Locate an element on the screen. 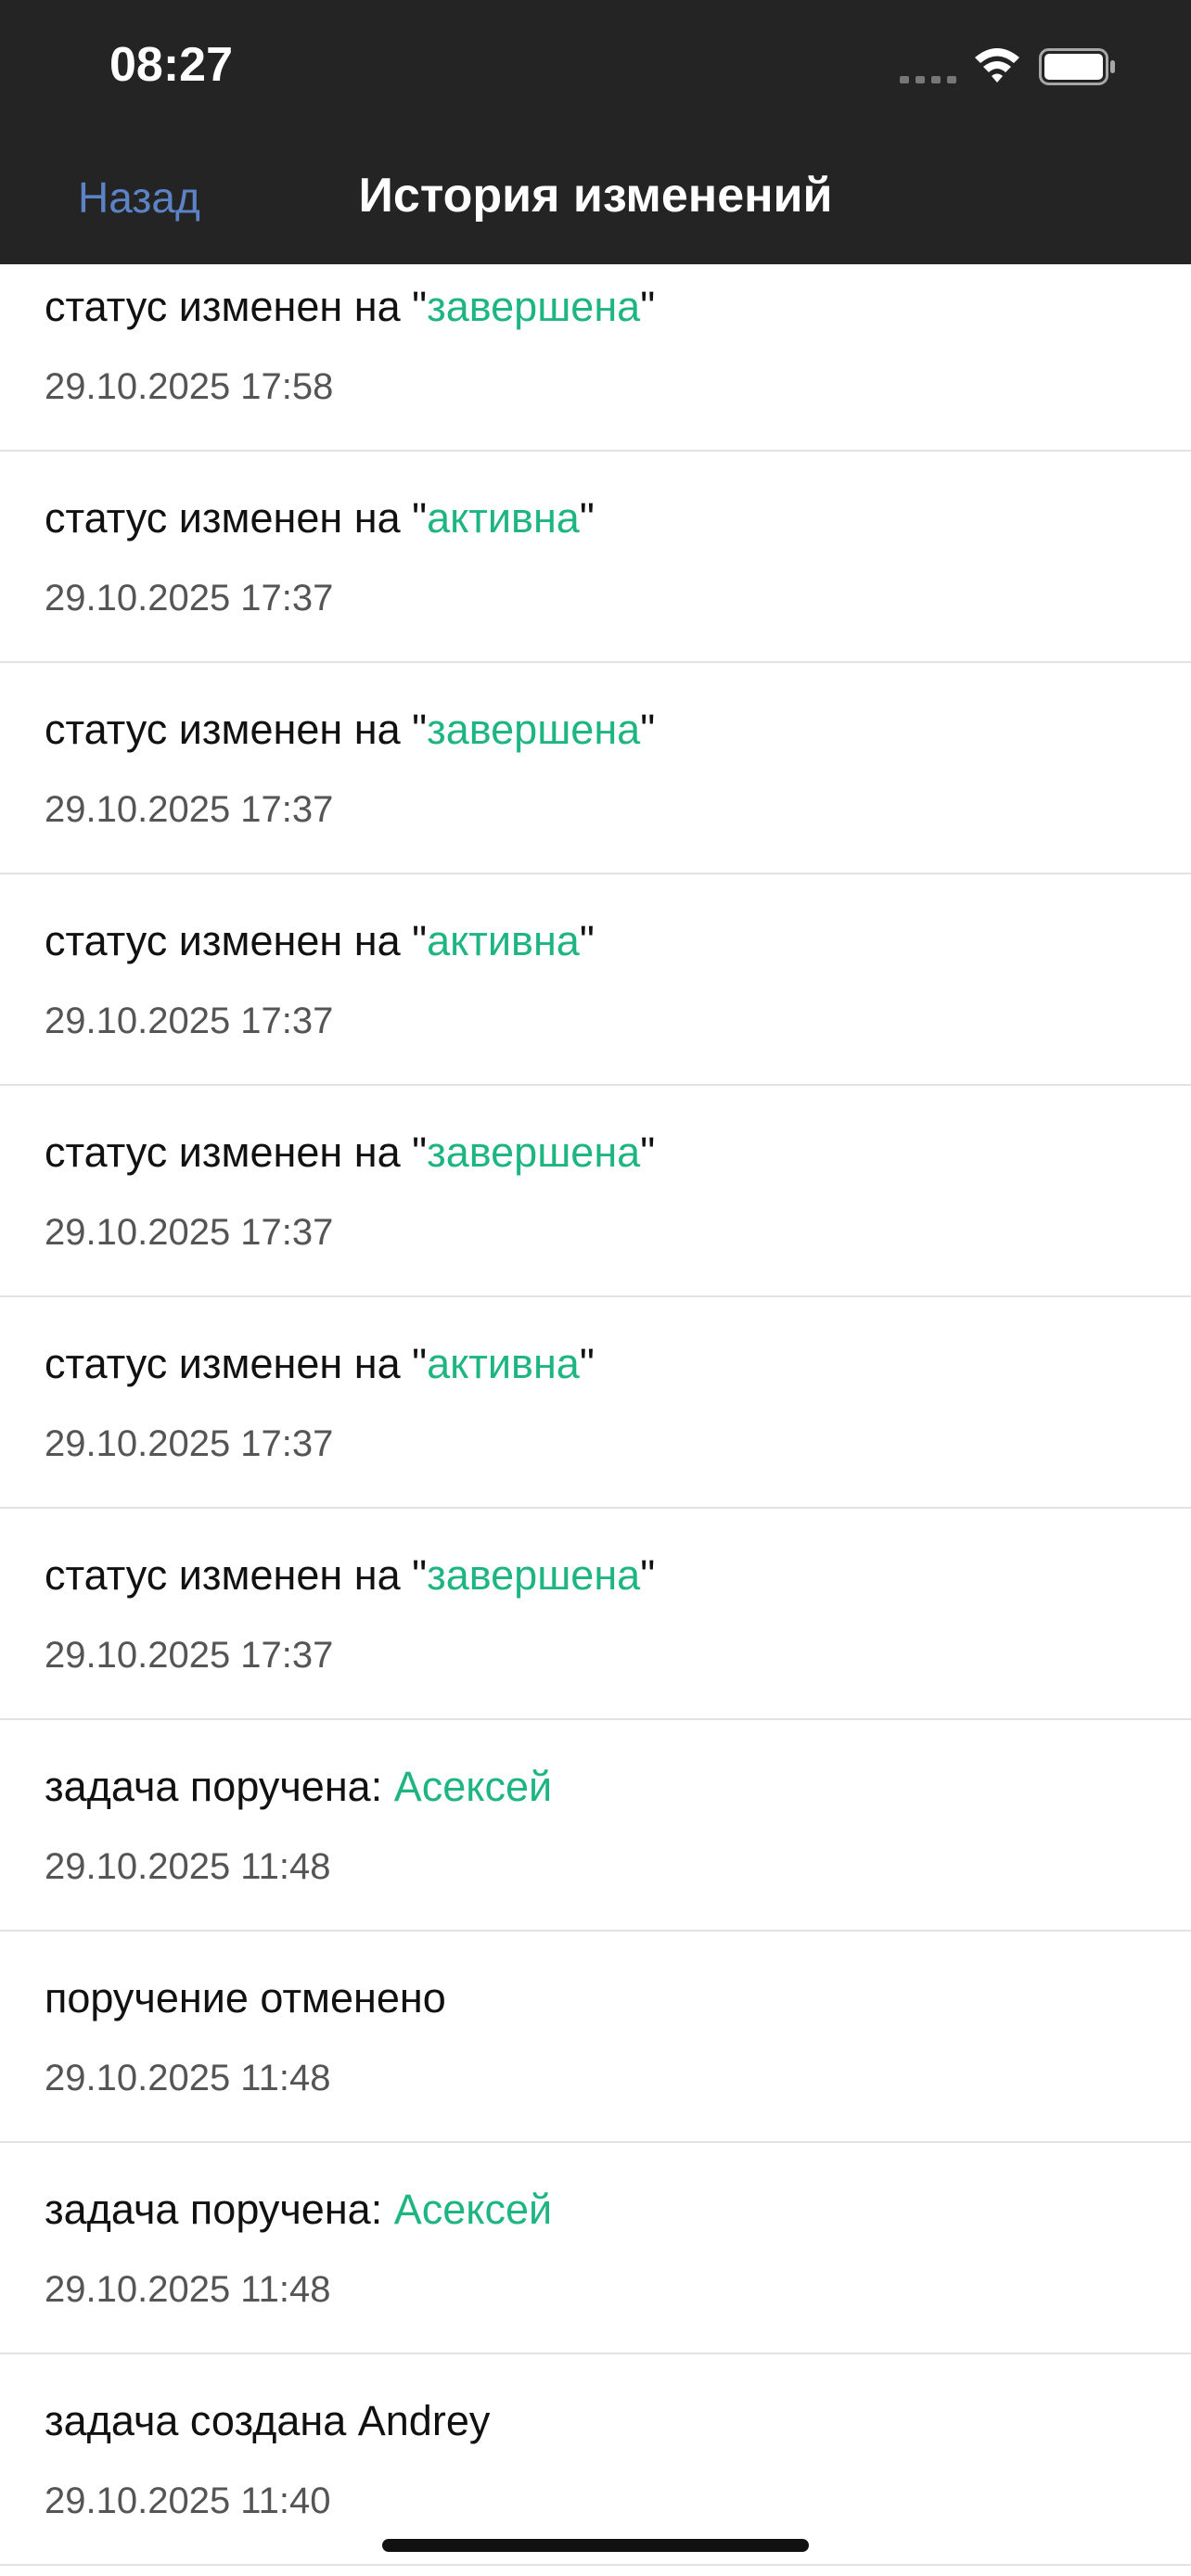 This screenshot has height=2576, width=1191. status-time: 08:27 is located at coordinates (171, 65).